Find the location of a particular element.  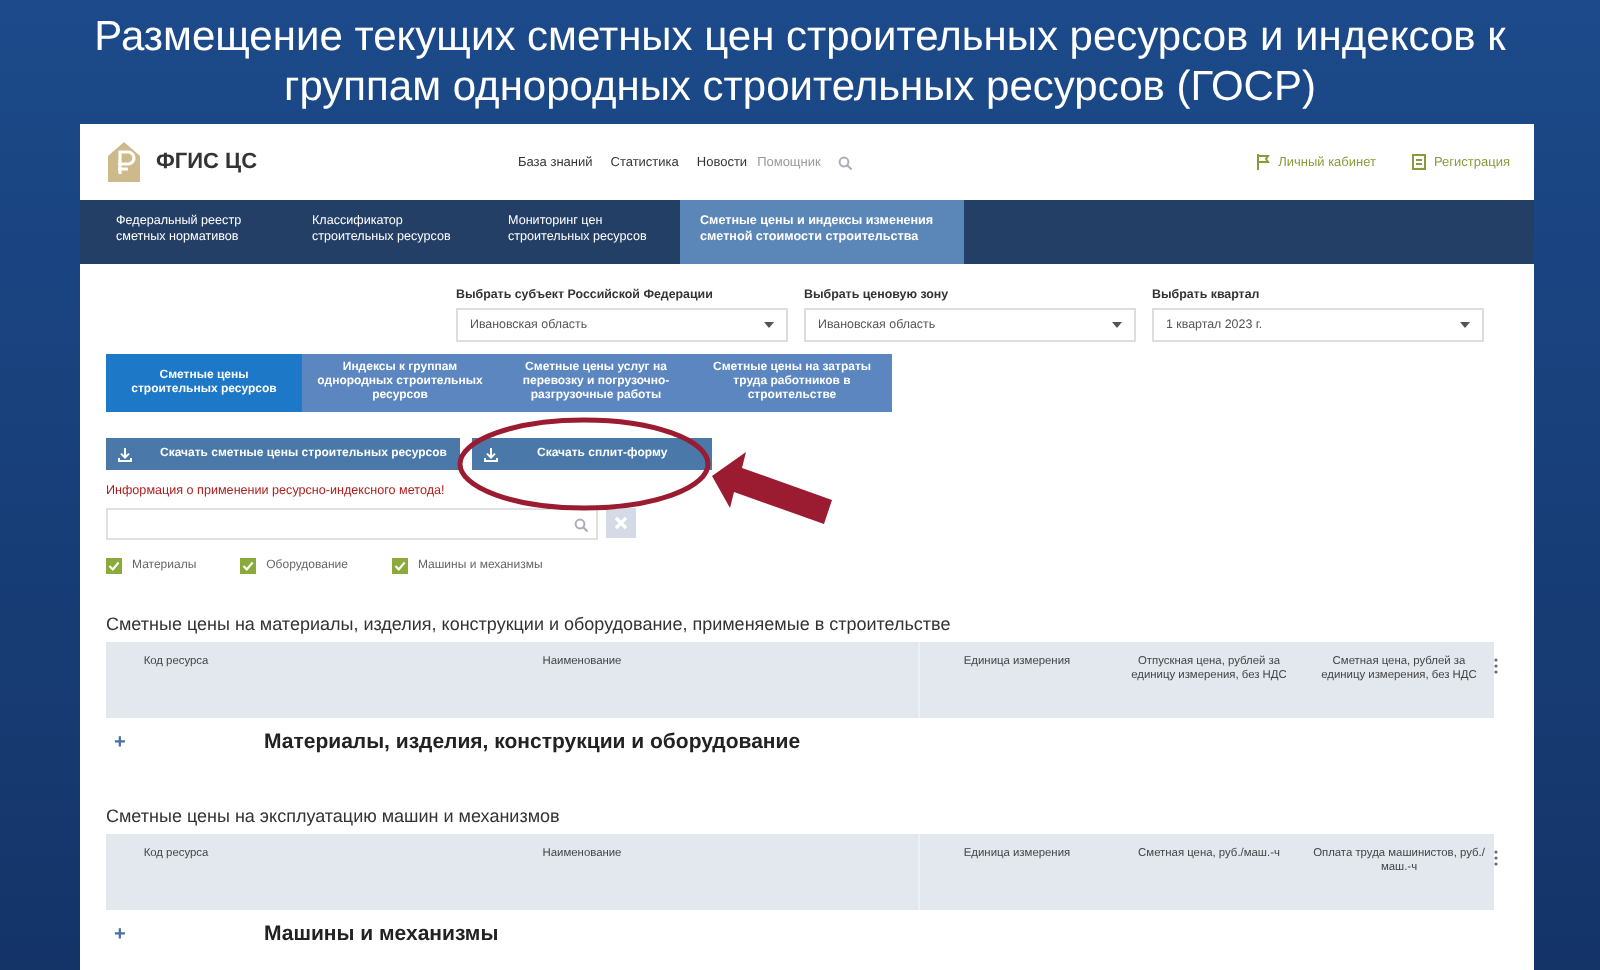

section-title: Сметные цены на эксплуатацию машин и механизмов is located at coordinates (334, 816).